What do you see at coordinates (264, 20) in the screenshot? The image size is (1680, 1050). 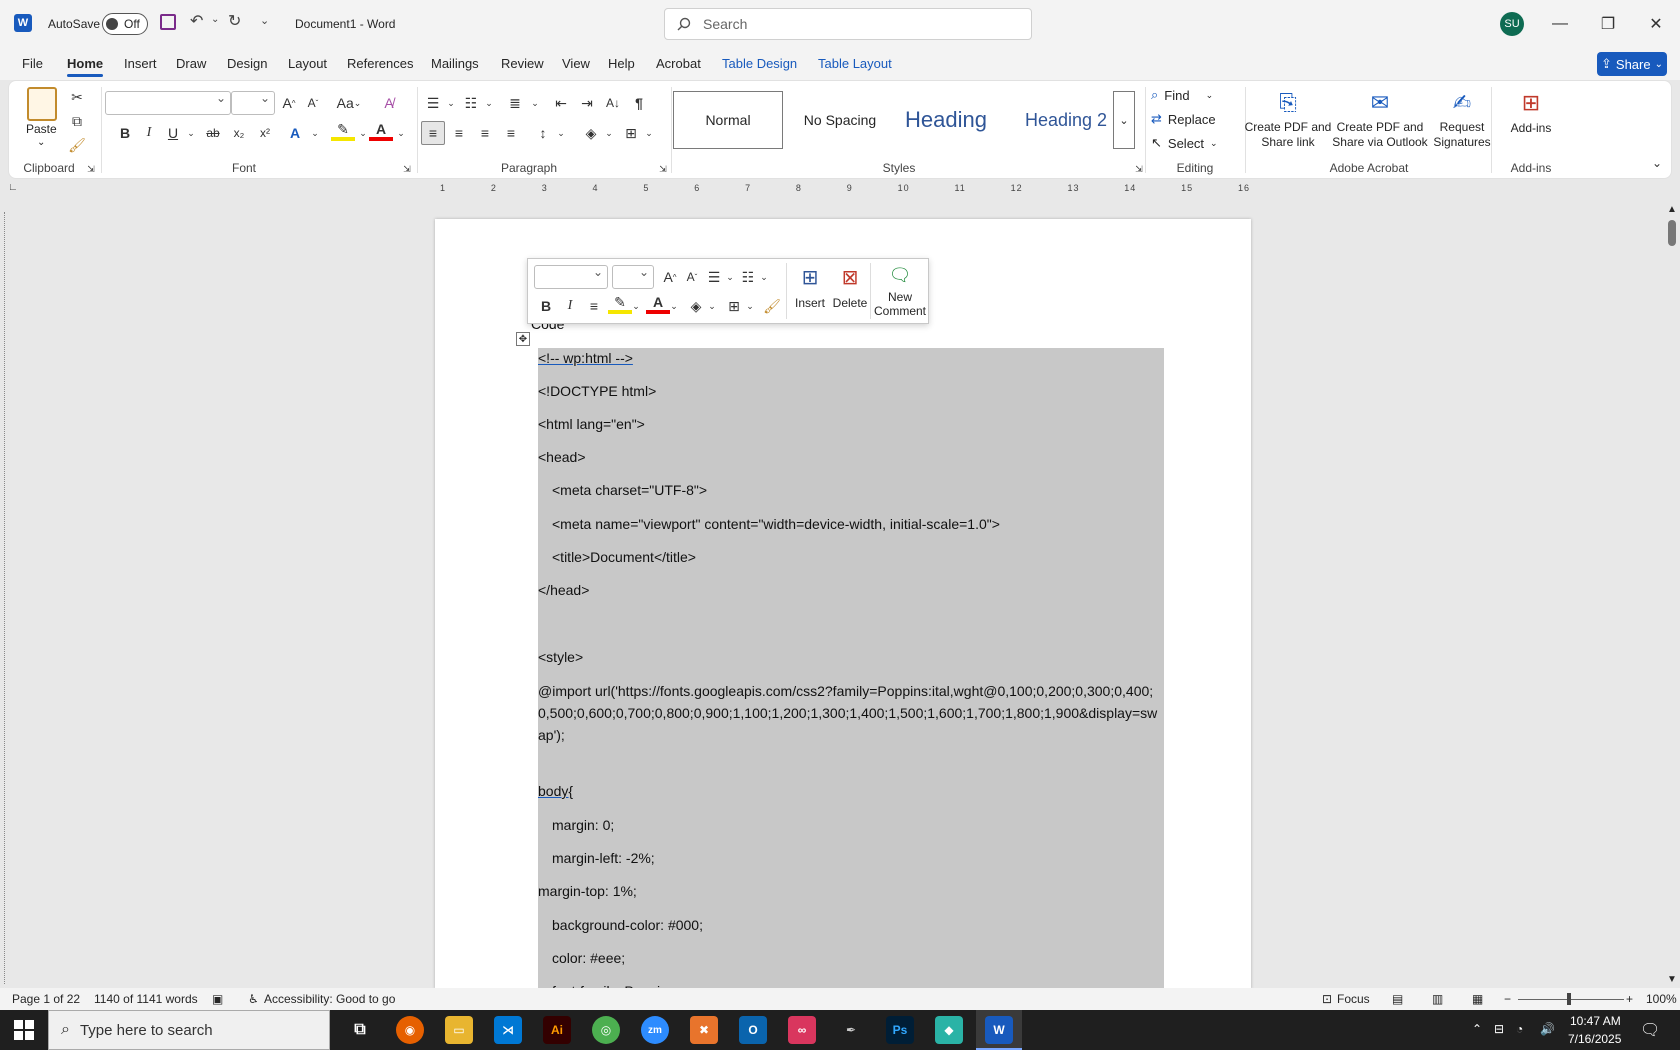 I see `customize-toolbar-icon: ⌄` at bounding box center [264, 20].